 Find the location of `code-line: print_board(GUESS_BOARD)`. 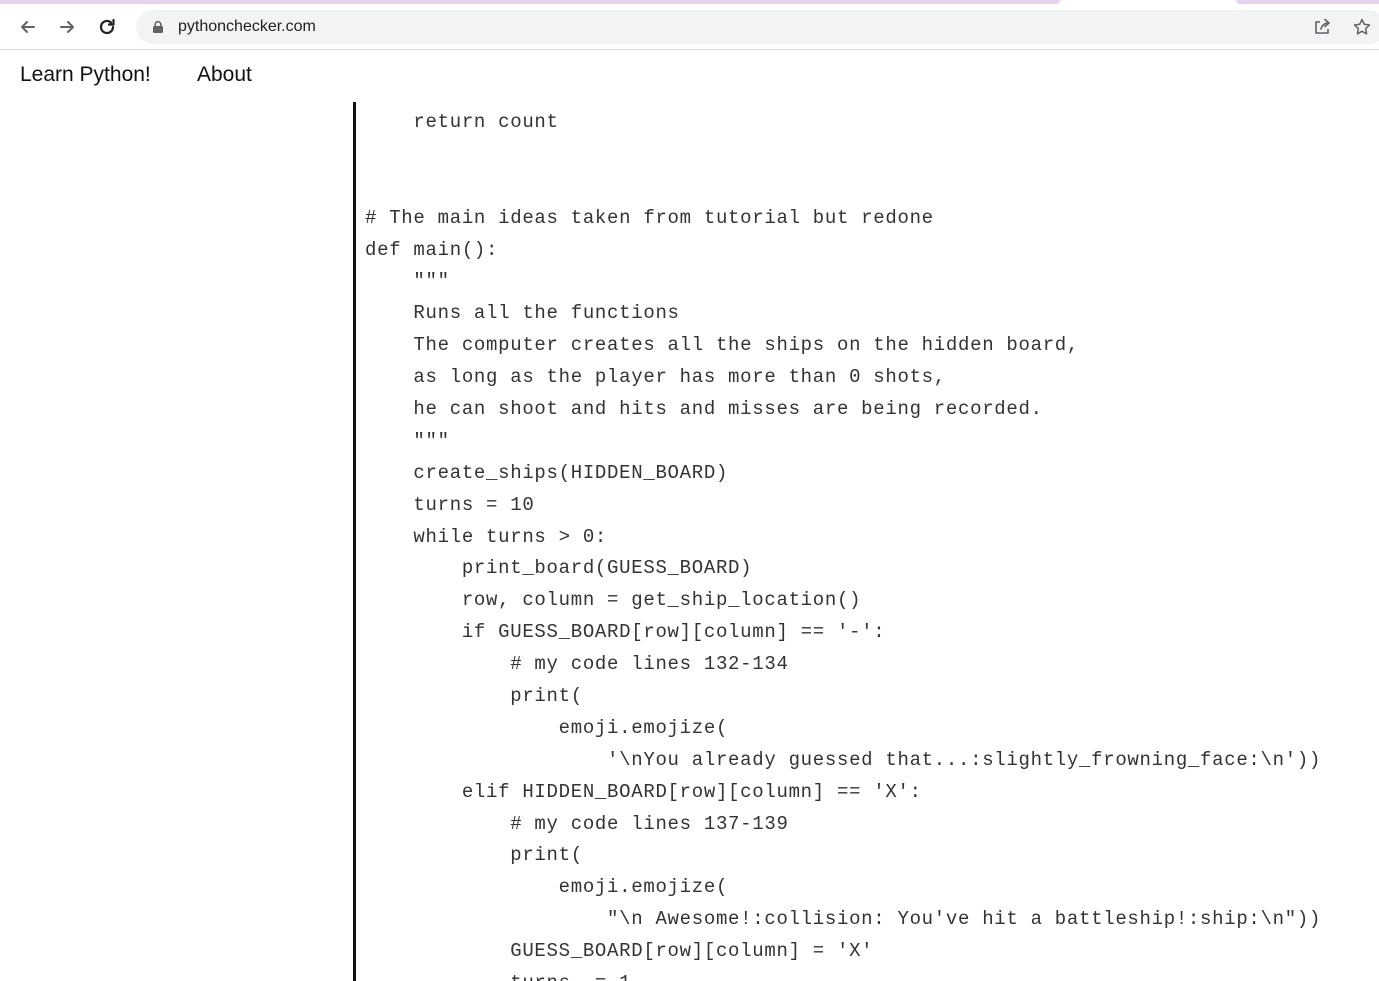

code-line: print_board(GUESS_BOARD) is located at coordinates (559, 568).